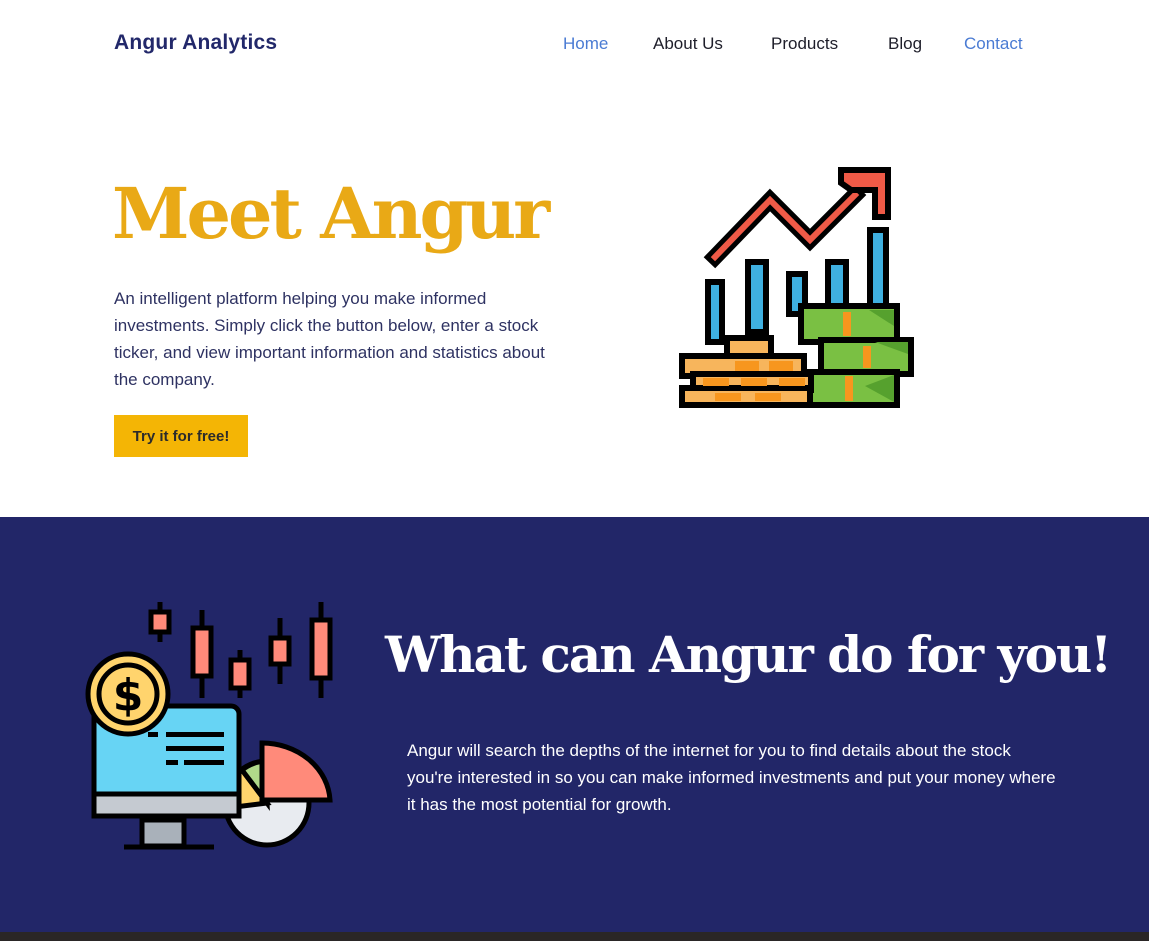 This screenshot has width=1149, height=941. Describe the element at coordinates (688, 44) in the screenshot. I see `nav-link-about-us: About Us` at that location.